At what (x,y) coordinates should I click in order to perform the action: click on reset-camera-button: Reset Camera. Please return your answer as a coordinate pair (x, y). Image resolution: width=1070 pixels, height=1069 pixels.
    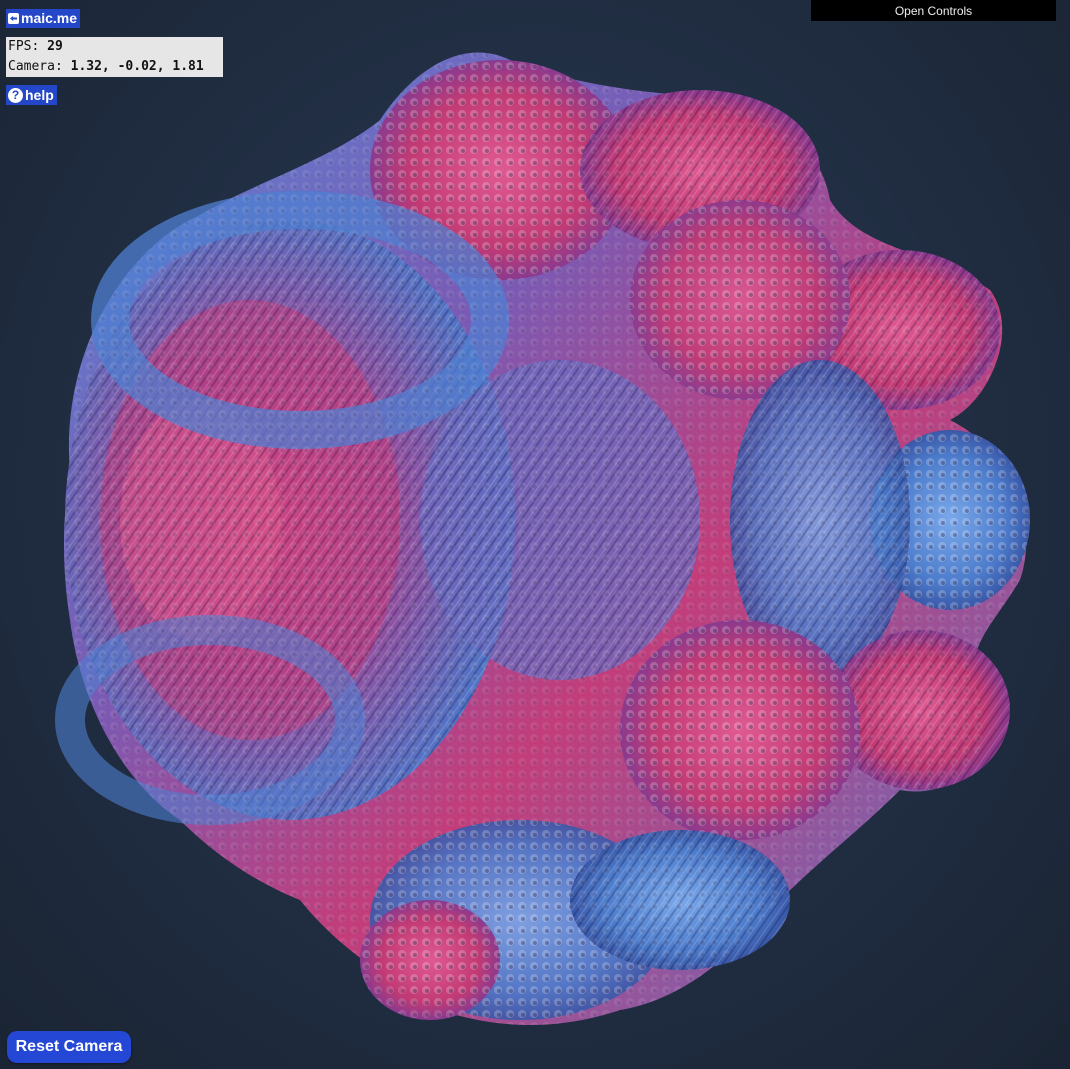
    Looking at the image, I should click on (69, 1047).